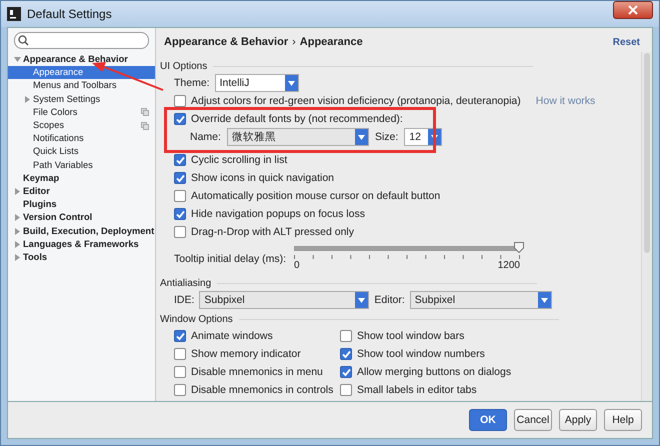 The image size is (660, 446). What do you see at coordinates (81, 139) in the screenshot?
I see `tree-item: Notifications` at bounding box center [81, 139].